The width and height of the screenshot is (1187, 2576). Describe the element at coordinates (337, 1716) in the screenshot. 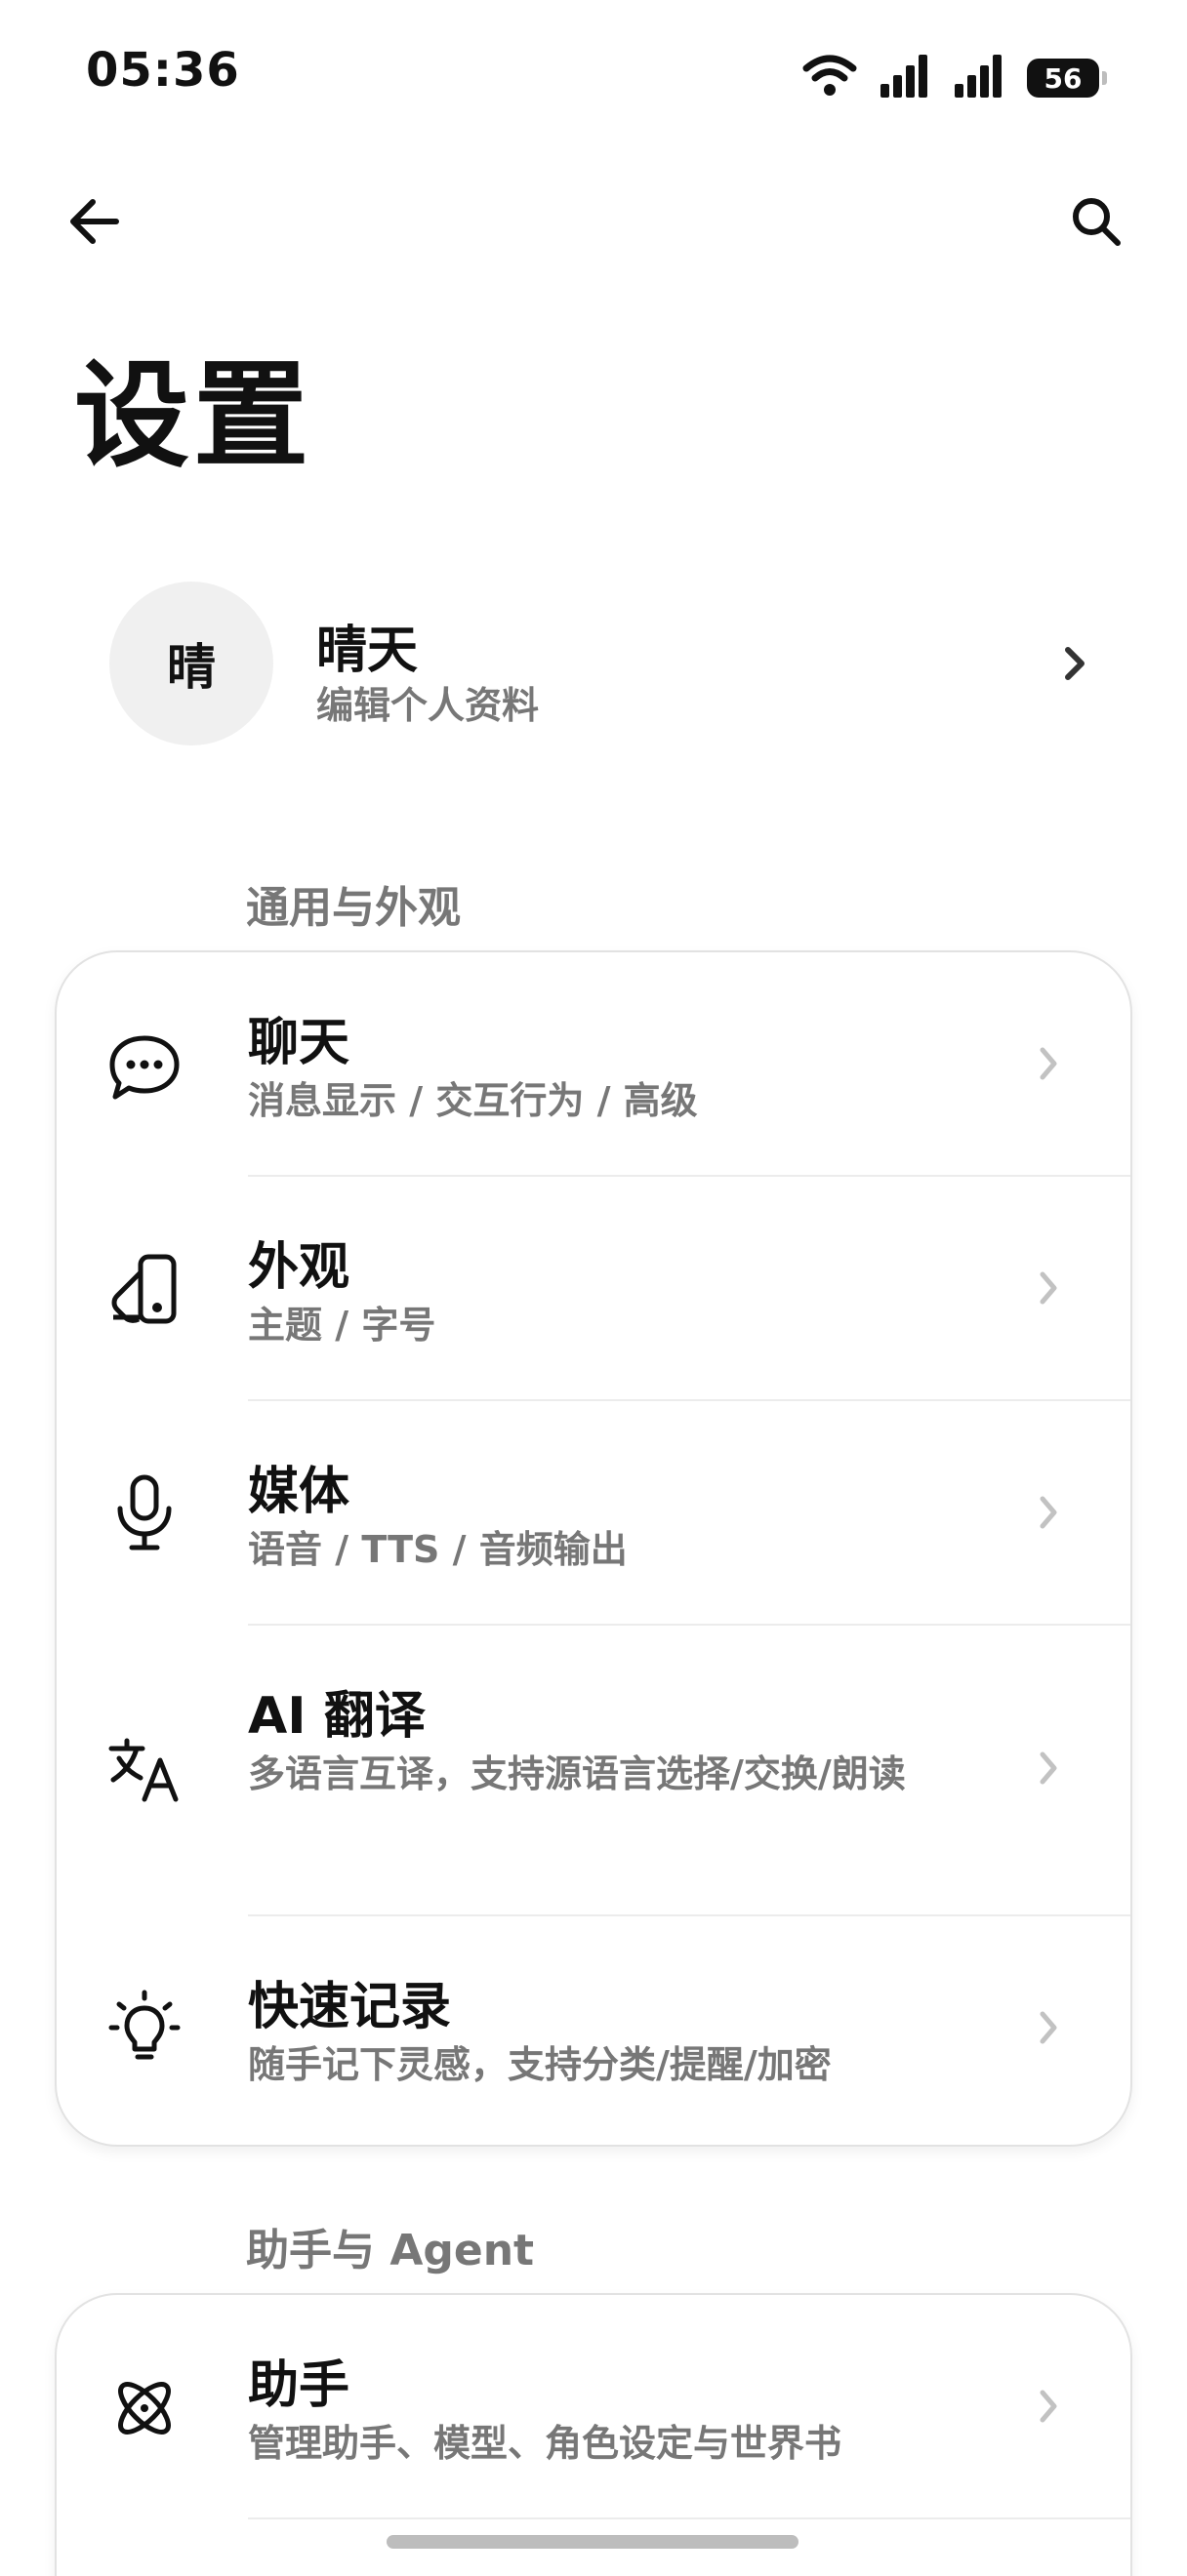

I see `settings-item-title: AI 翻译` at that location.